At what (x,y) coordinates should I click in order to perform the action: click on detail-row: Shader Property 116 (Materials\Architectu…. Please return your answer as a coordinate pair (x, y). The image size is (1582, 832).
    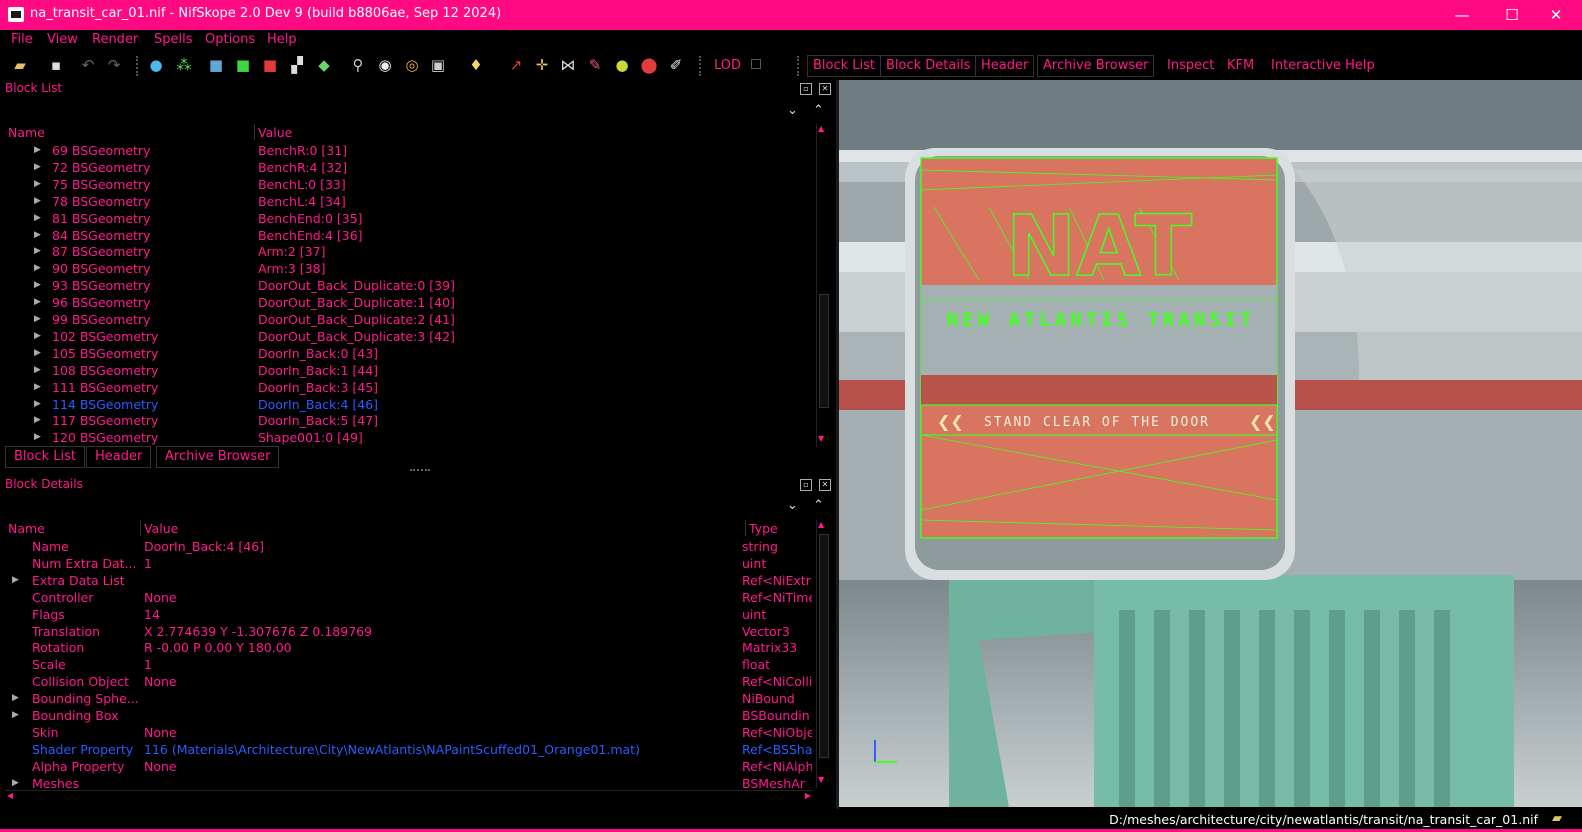
    Looking at the image, I should click on (406, 749).